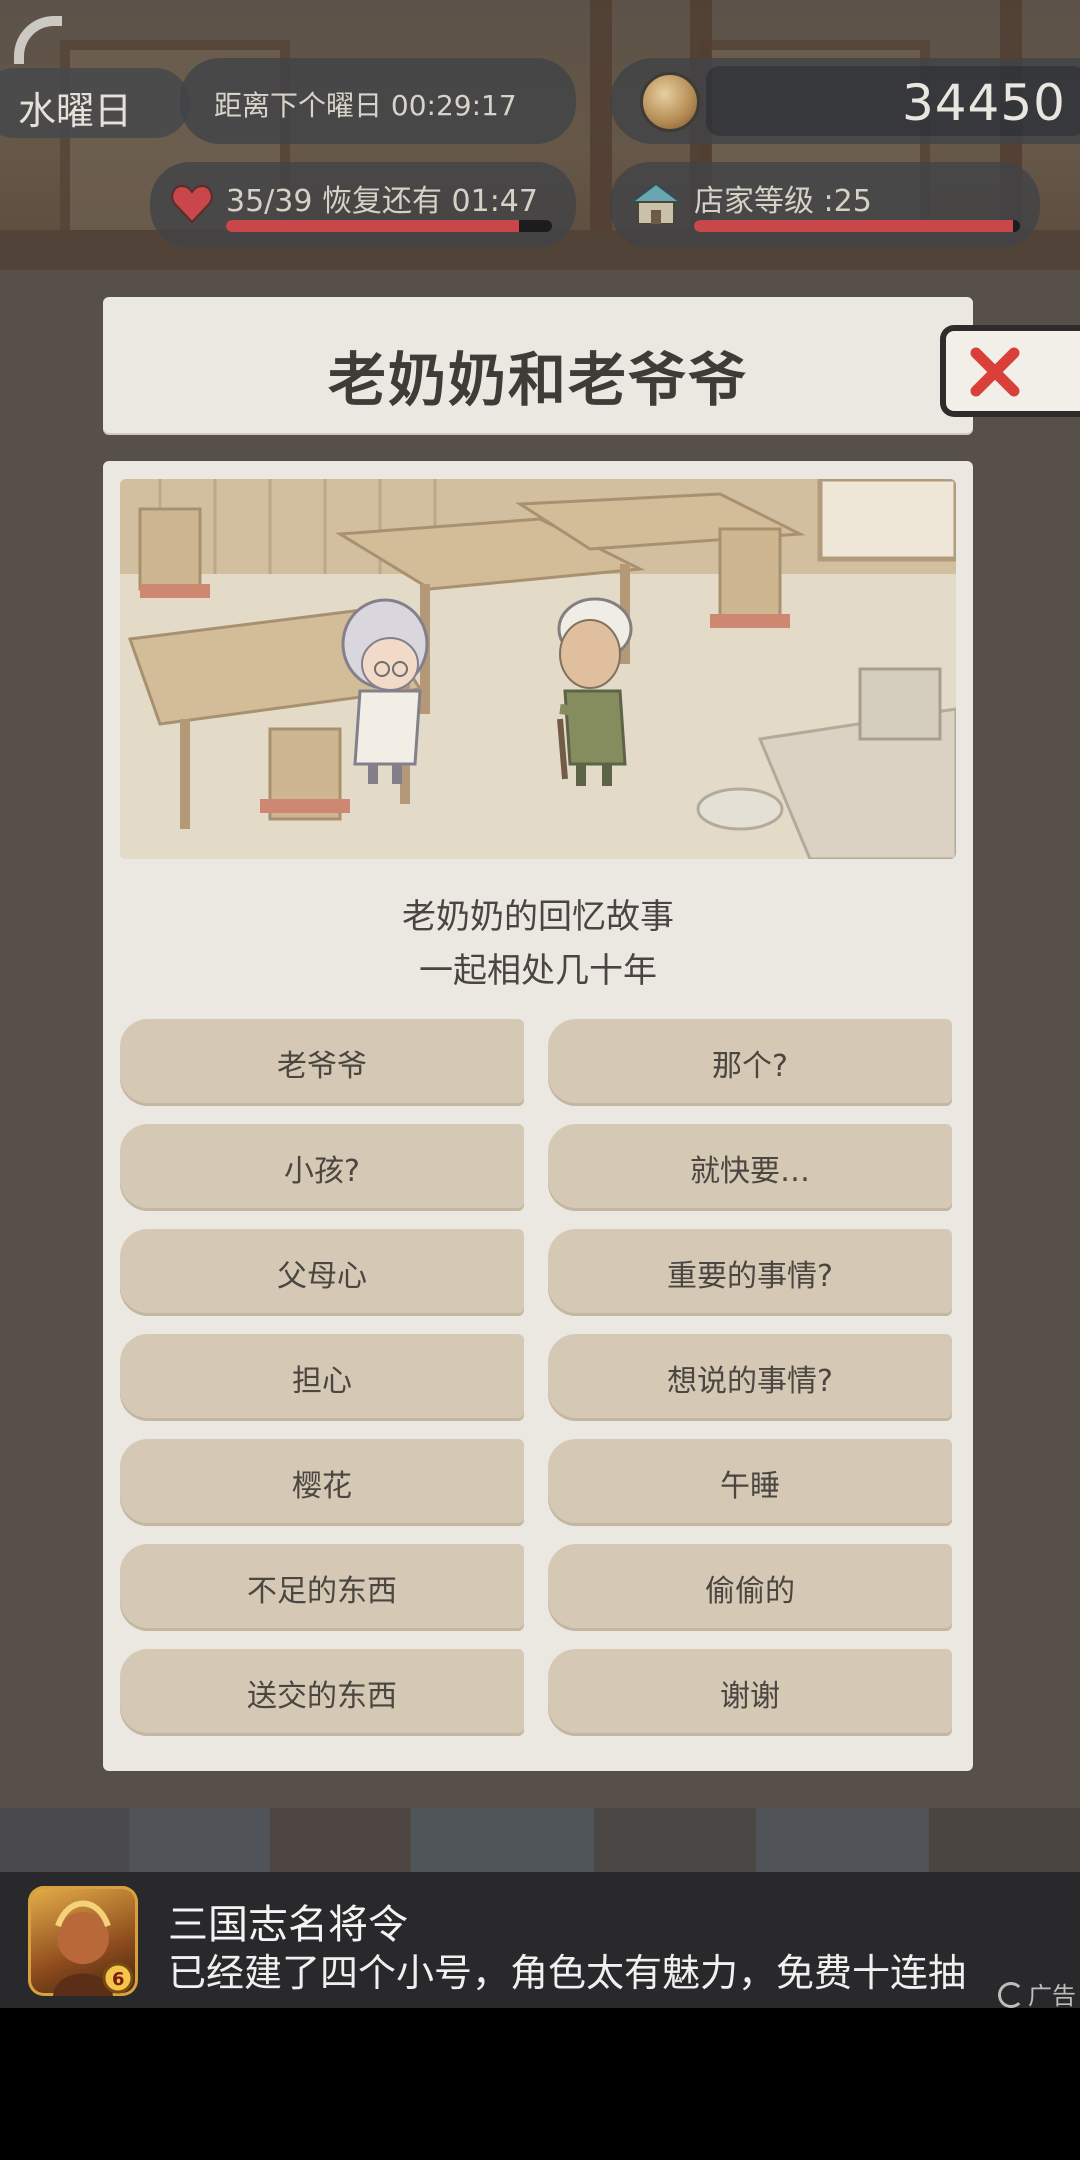 The height and width of the screenshot is (2160, 1080). Describe the element at coordinates (537, 380) in the screenshot. I see `dialog-title: 老奶奶和老爷爷` at that location.